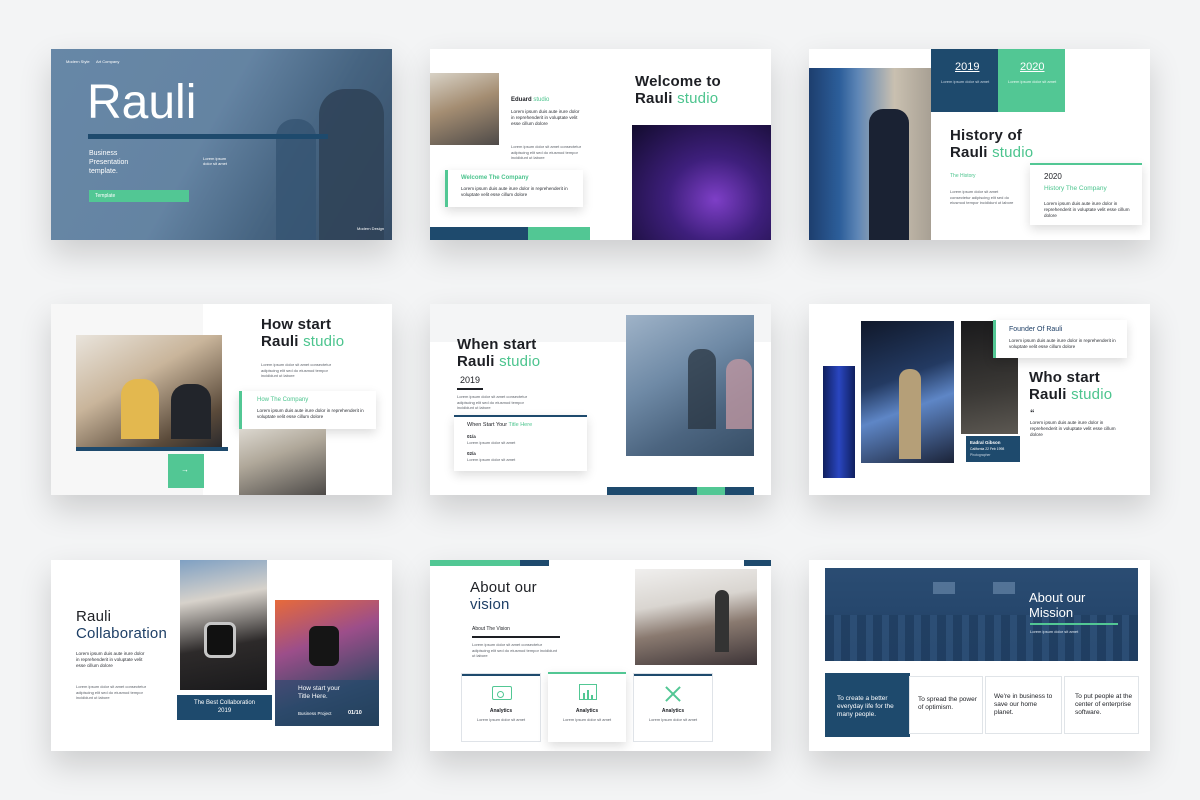 The image size is (1200, 800). I want to click on vision-card-3-label: Analytics, so click(673, 711).